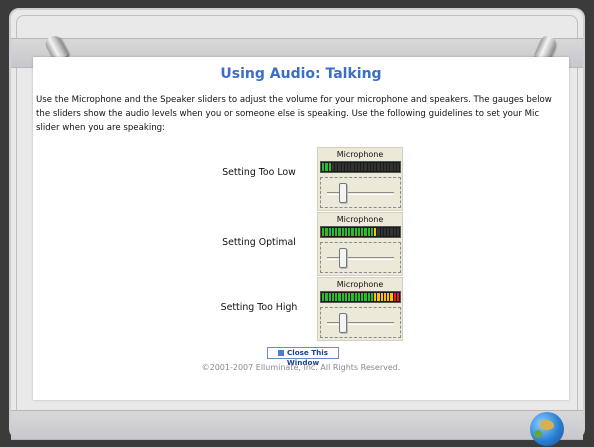  I want to click on window-icon, so click(280, 353).